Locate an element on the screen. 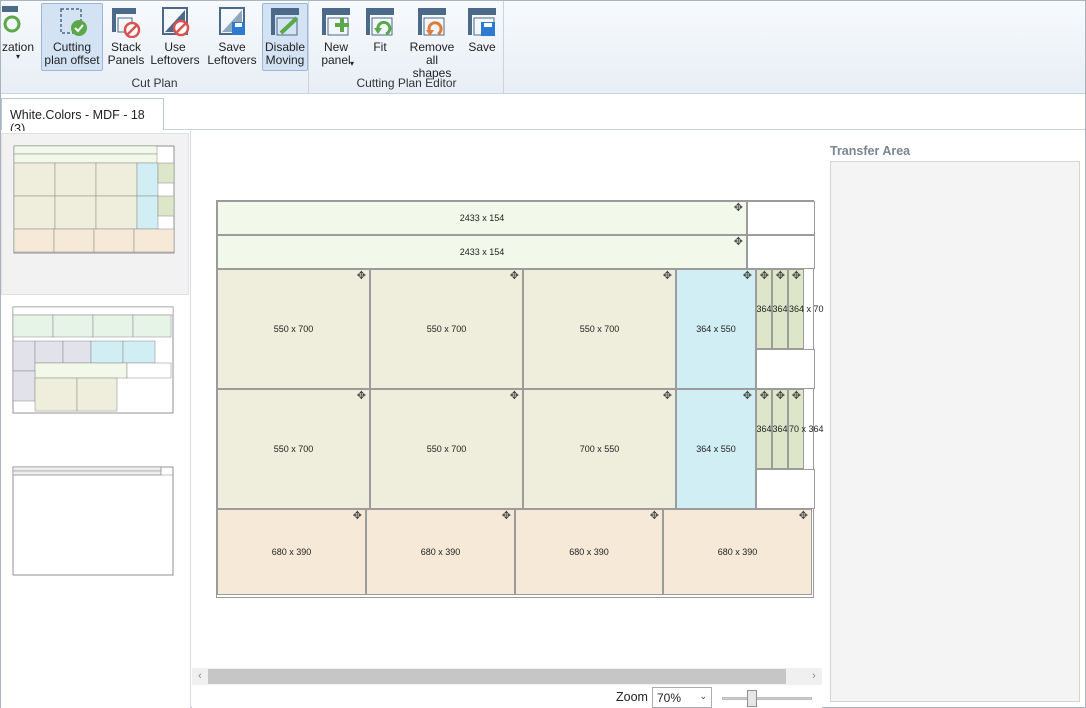 This screenshot has width=1086, height=708. piece-r1c4: 364 x 550 ✥ is located at coordinates (716, 329).